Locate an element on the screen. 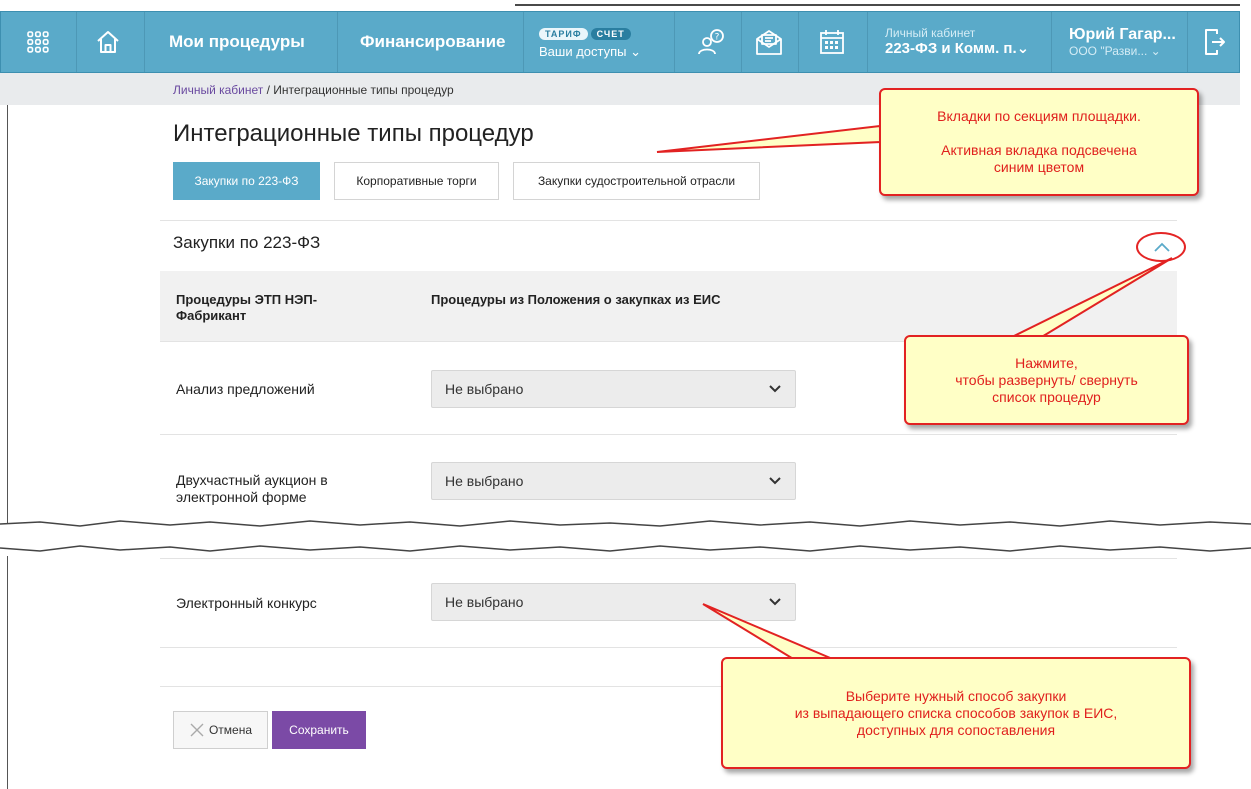 The width and height of the screenshot is (1251, 789). callout-pointer-tabs is located at coordinates (768, 138).